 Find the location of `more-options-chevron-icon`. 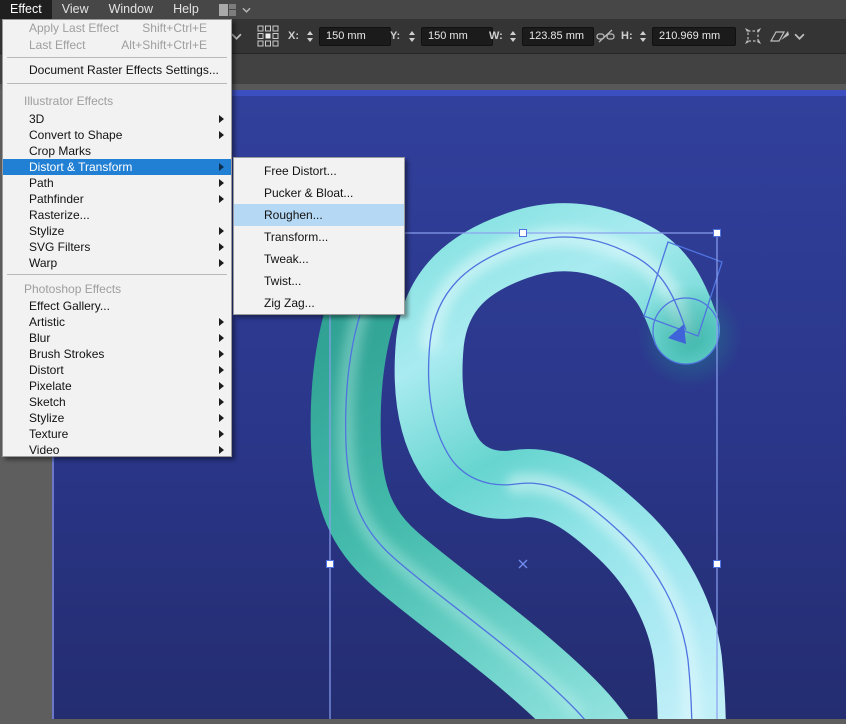

more-options-chevron-icon is located at coordinates (799, 36).